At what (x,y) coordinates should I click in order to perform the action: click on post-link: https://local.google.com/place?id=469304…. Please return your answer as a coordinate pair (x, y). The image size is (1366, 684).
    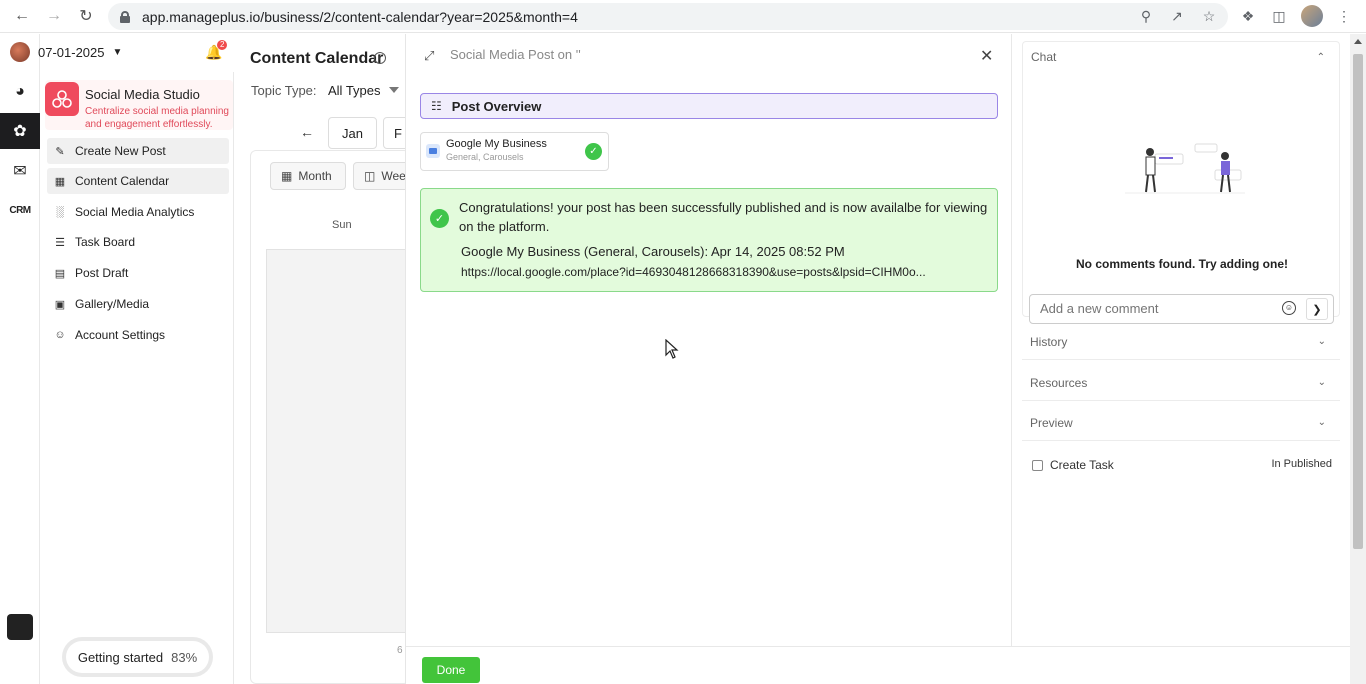
    Looking at the image, I should click on (726, 272).